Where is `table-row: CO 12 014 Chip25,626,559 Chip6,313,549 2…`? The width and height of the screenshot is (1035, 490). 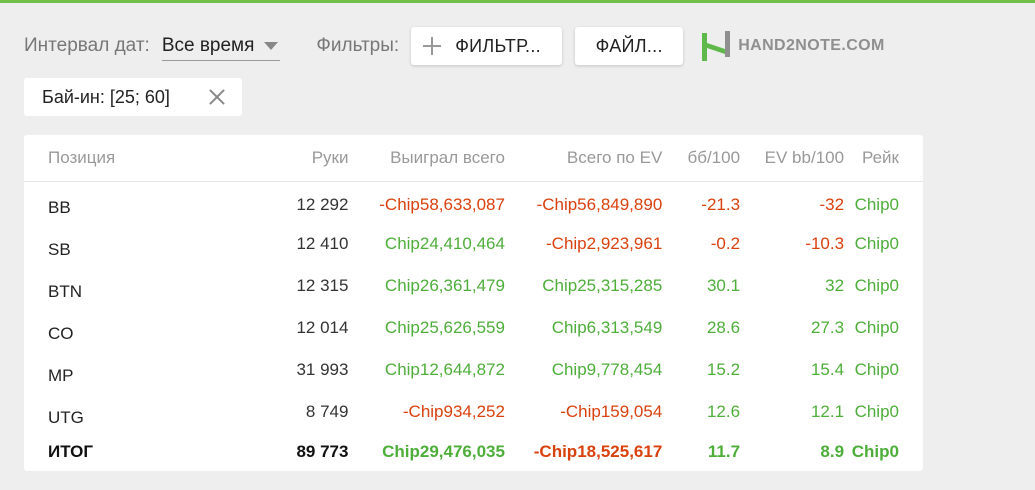 table-row: CO 12 014 Chip25,626,559 Chip6,313,549 2… is located at coordinates (473, 328).